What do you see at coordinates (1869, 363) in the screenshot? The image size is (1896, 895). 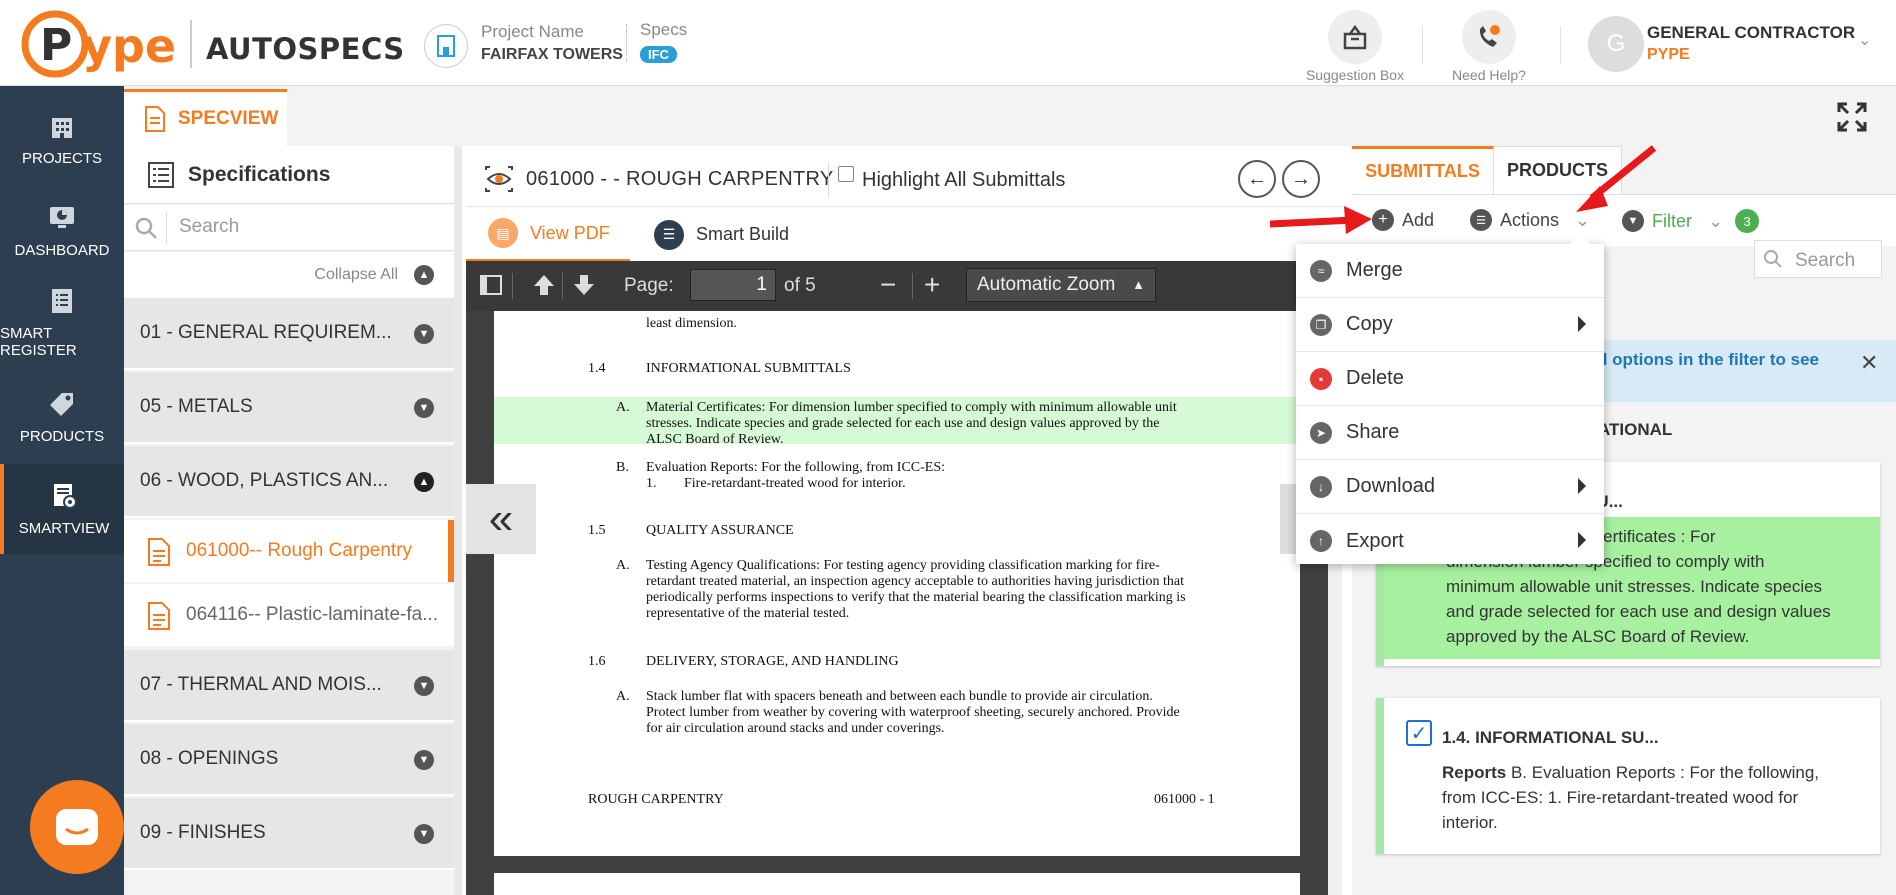 I see `close-icon: ✕` at bounding box center [1869, 363].